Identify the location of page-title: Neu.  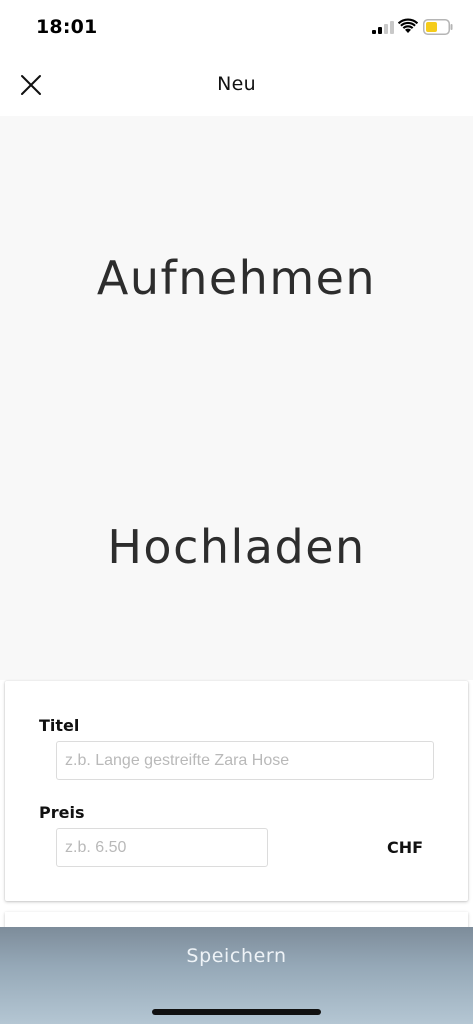
(236, 84).